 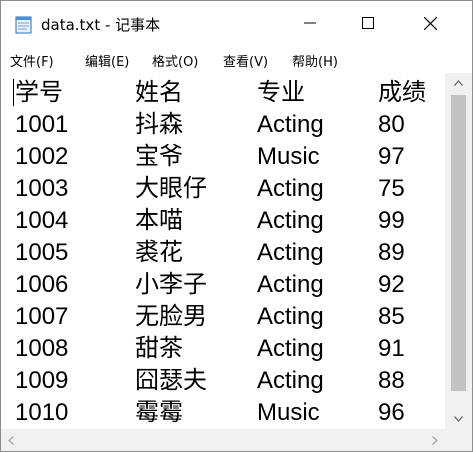 What do you see at coordinates (175, 60) in the screenshot?
I see `menu-format: 格式(O)` at bounding box center [175, 60].